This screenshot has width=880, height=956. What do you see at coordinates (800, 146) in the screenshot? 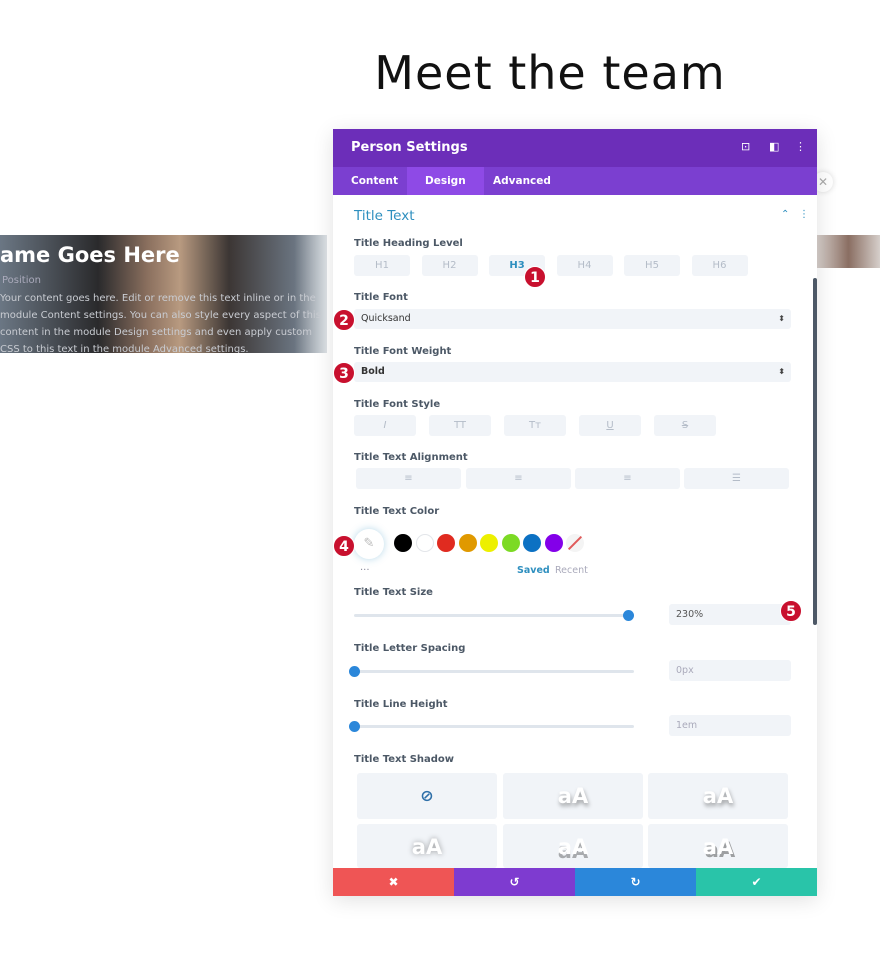
I see `more-icon: ⋮` at bounding box center [800, 146].